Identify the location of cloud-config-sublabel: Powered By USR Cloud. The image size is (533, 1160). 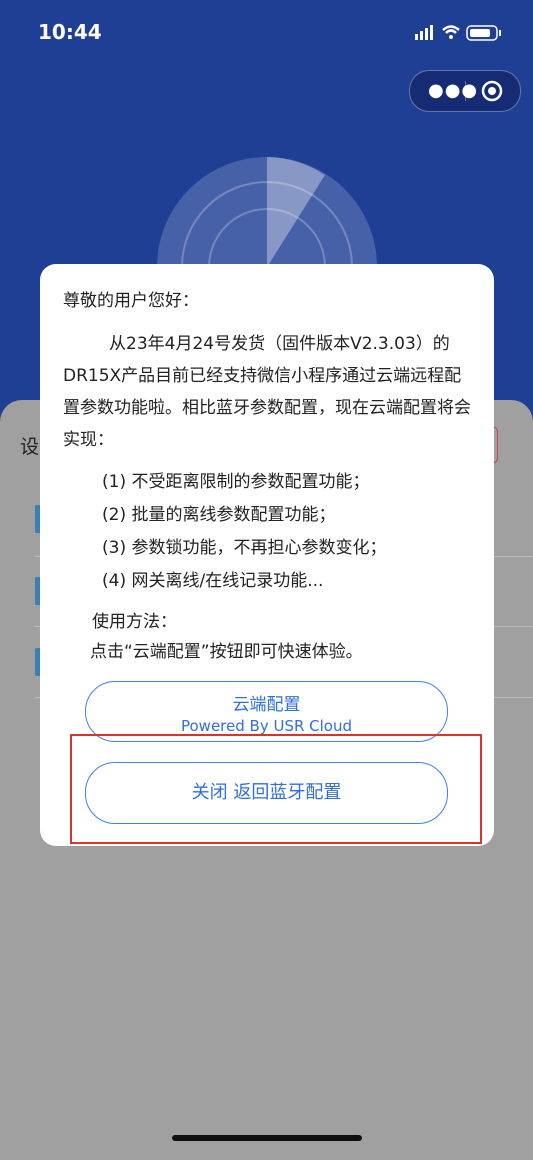
(266, 726).